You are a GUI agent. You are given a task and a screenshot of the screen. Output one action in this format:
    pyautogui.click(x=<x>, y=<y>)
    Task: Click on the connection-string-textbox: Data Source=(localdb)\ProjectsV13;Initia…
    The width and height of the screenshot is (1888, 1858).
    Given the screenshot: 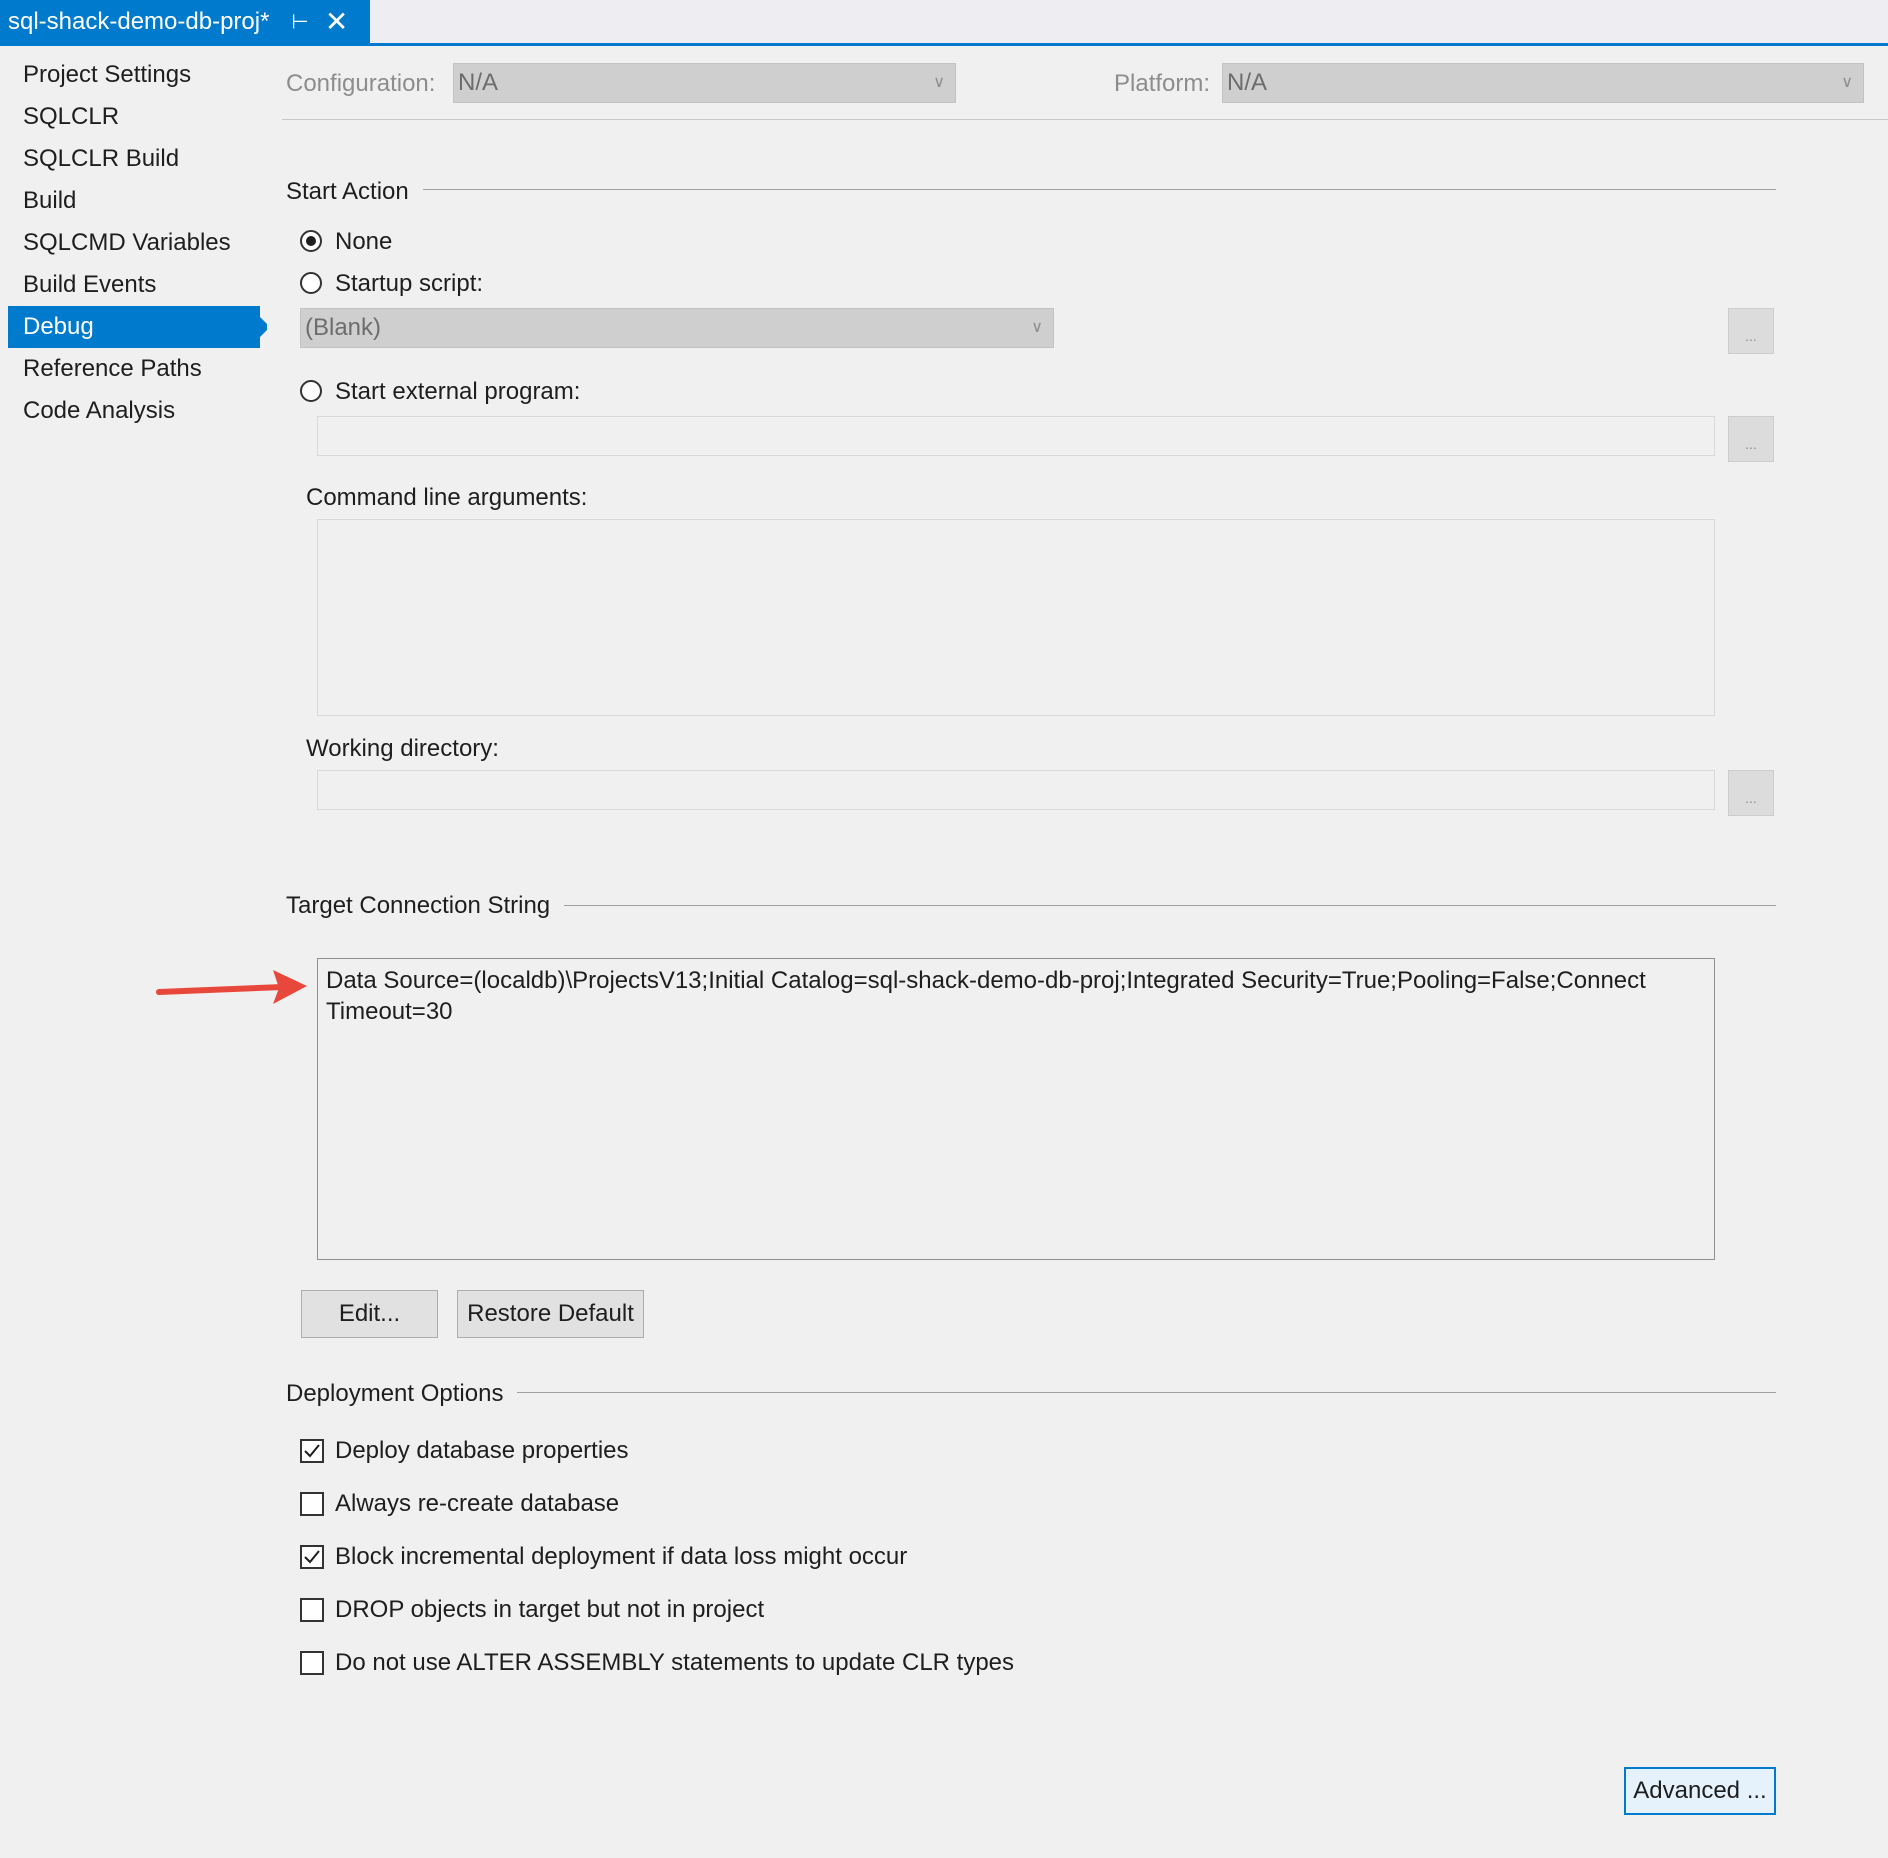 What is the action you would take?
    pyautogui.click(x=1016, y=1109)
    